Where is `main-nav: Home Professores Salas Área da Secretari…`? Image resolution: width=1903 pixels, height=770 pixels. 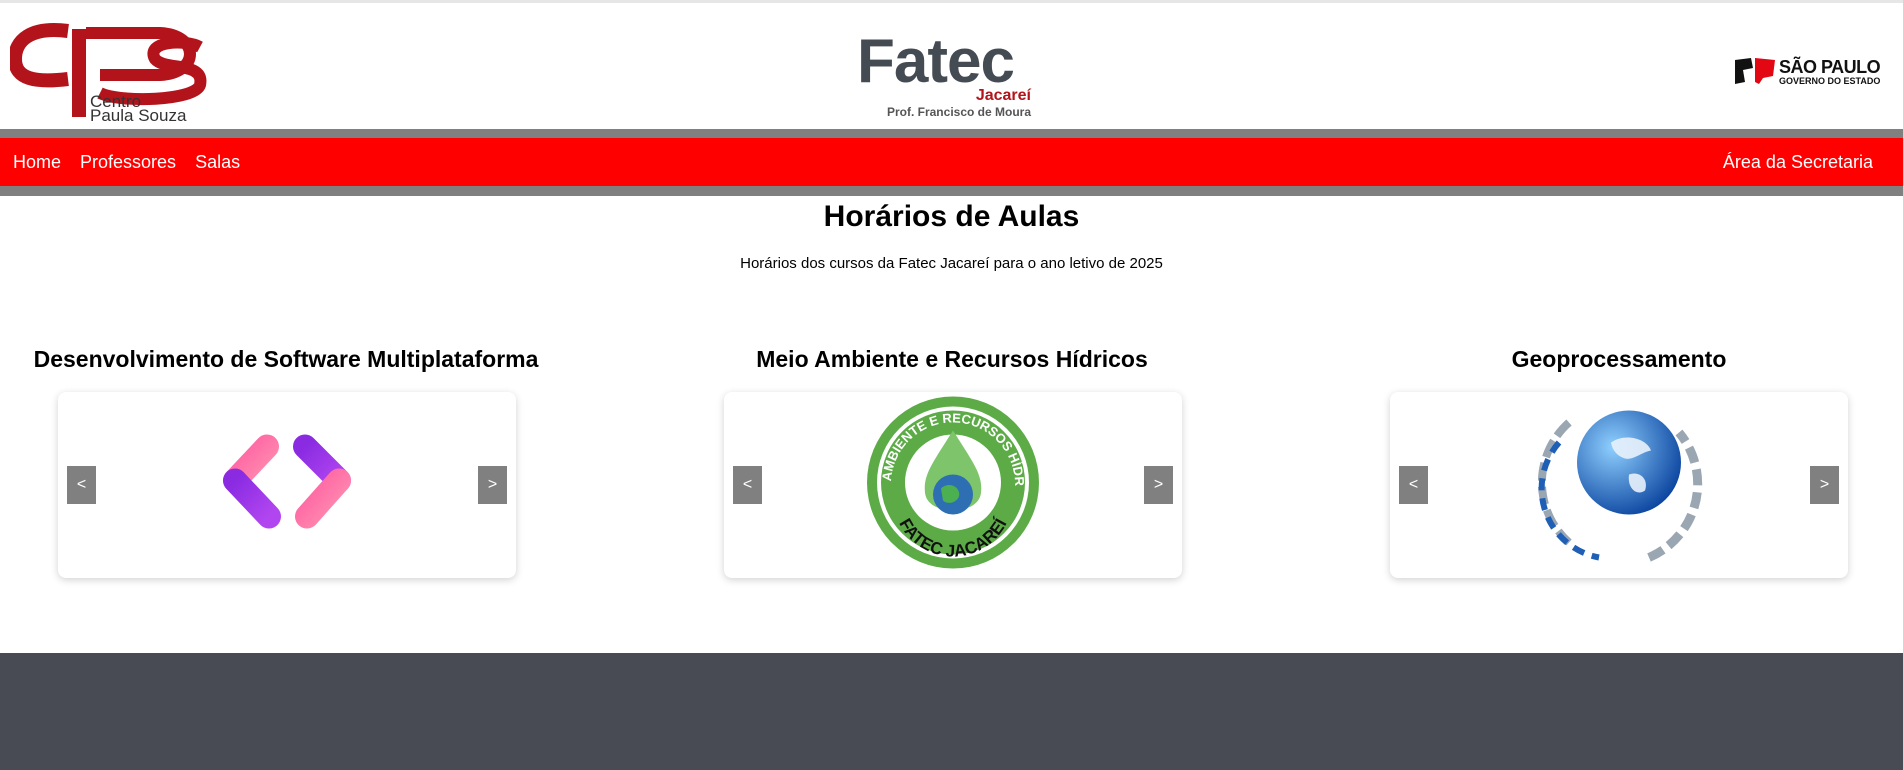
main-nav: Home Professores Salas Área da Secretari… is located at coordinates (951, 162).